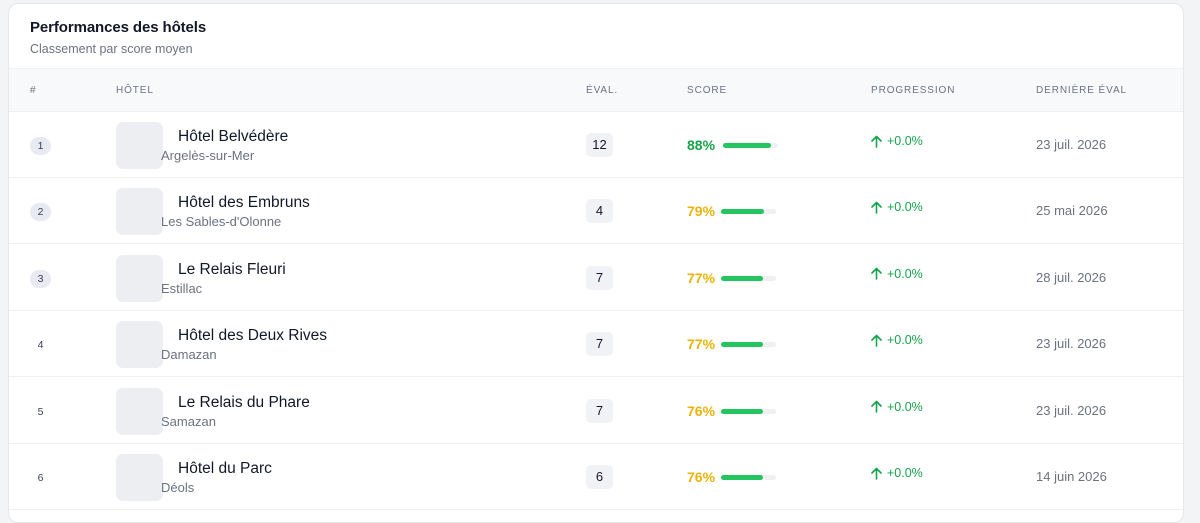  Describe the element at coordinates (233, 137) in the screenshot. I see `hotel-name: Hôtel Belvédère` at that location.